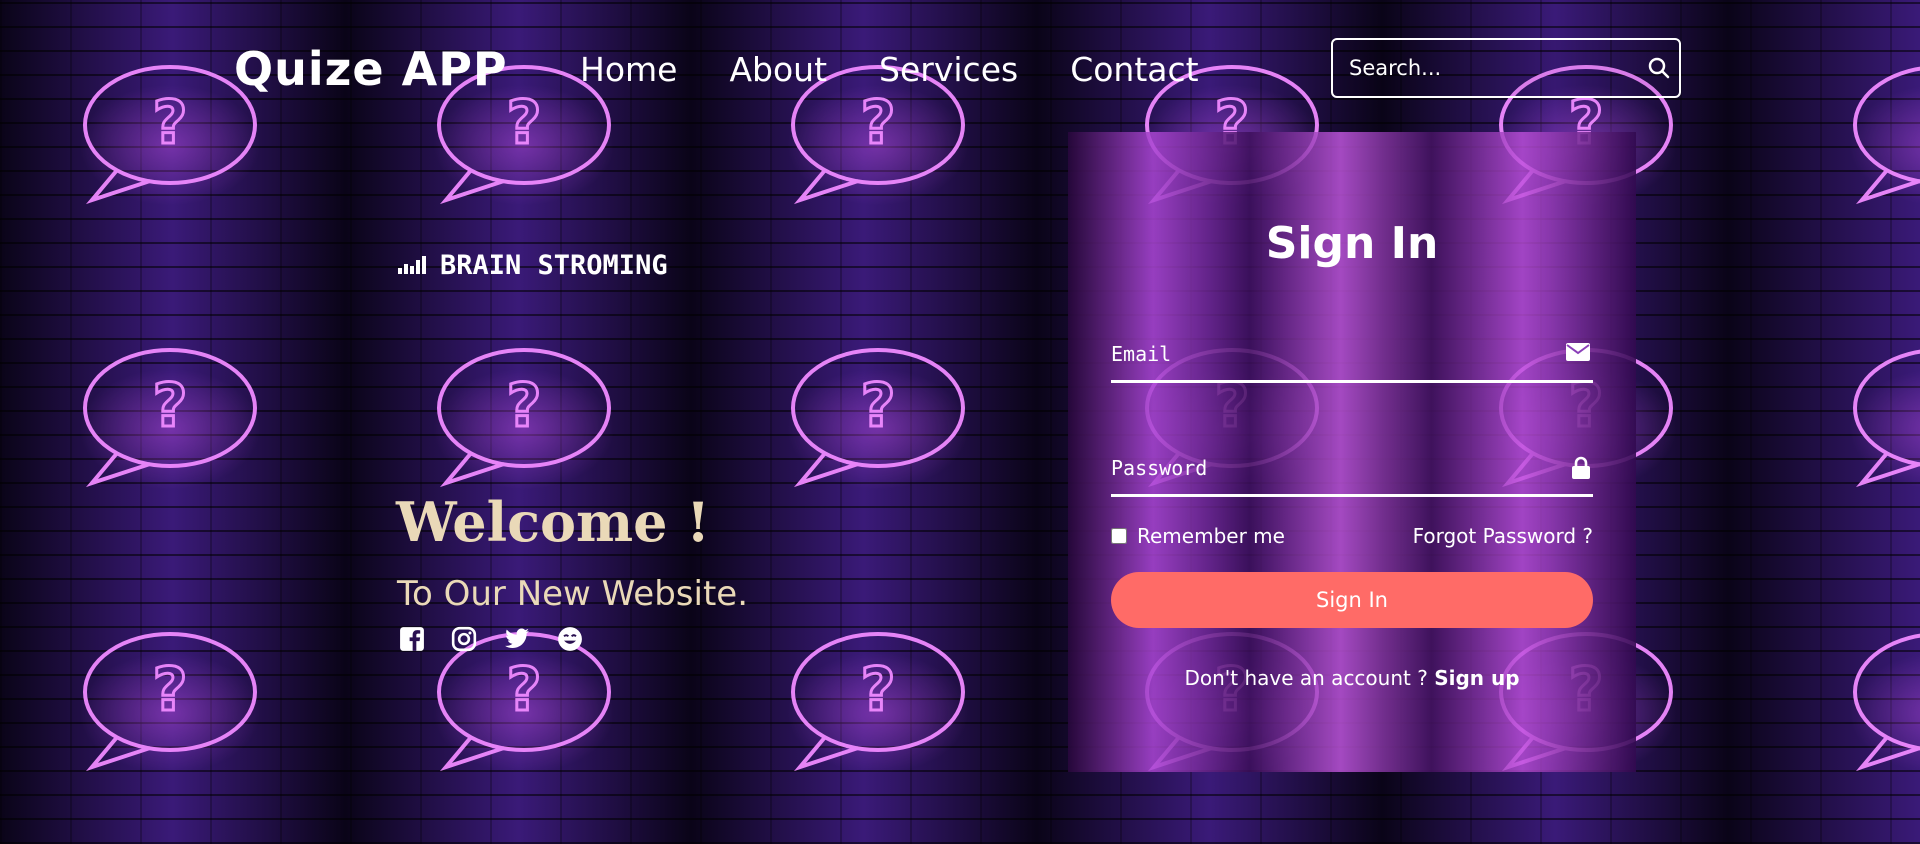 The image size is (1920, 844). What do you see at coordinates (1211, 536) in the screenshot?
I see `remember-me-label: Remember me` at bounding box center [1211, 536].